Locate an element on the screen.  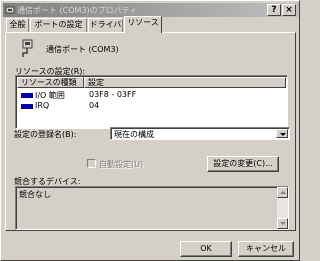
title-bar: 通信ポート (COM3)のプロパティ ? × is located at coordinates (151, 10).